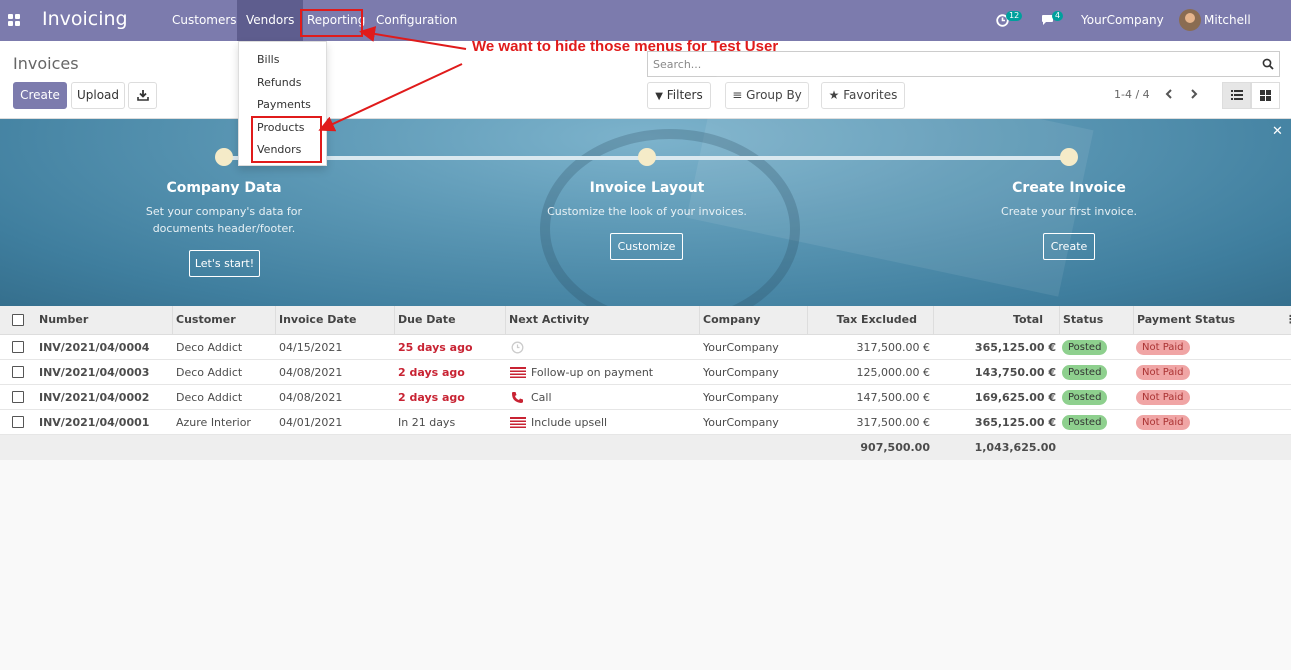 The height and width of the screenshot is (670, 1291). I want to click on filters-button: ▼ Filters, so click(679, 95).